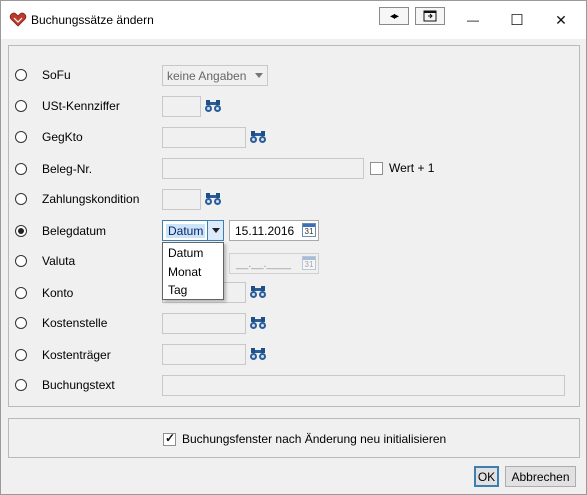 The height and width of the screenshot is (495, 587). I want to click on app-icon, so click(18, 19).